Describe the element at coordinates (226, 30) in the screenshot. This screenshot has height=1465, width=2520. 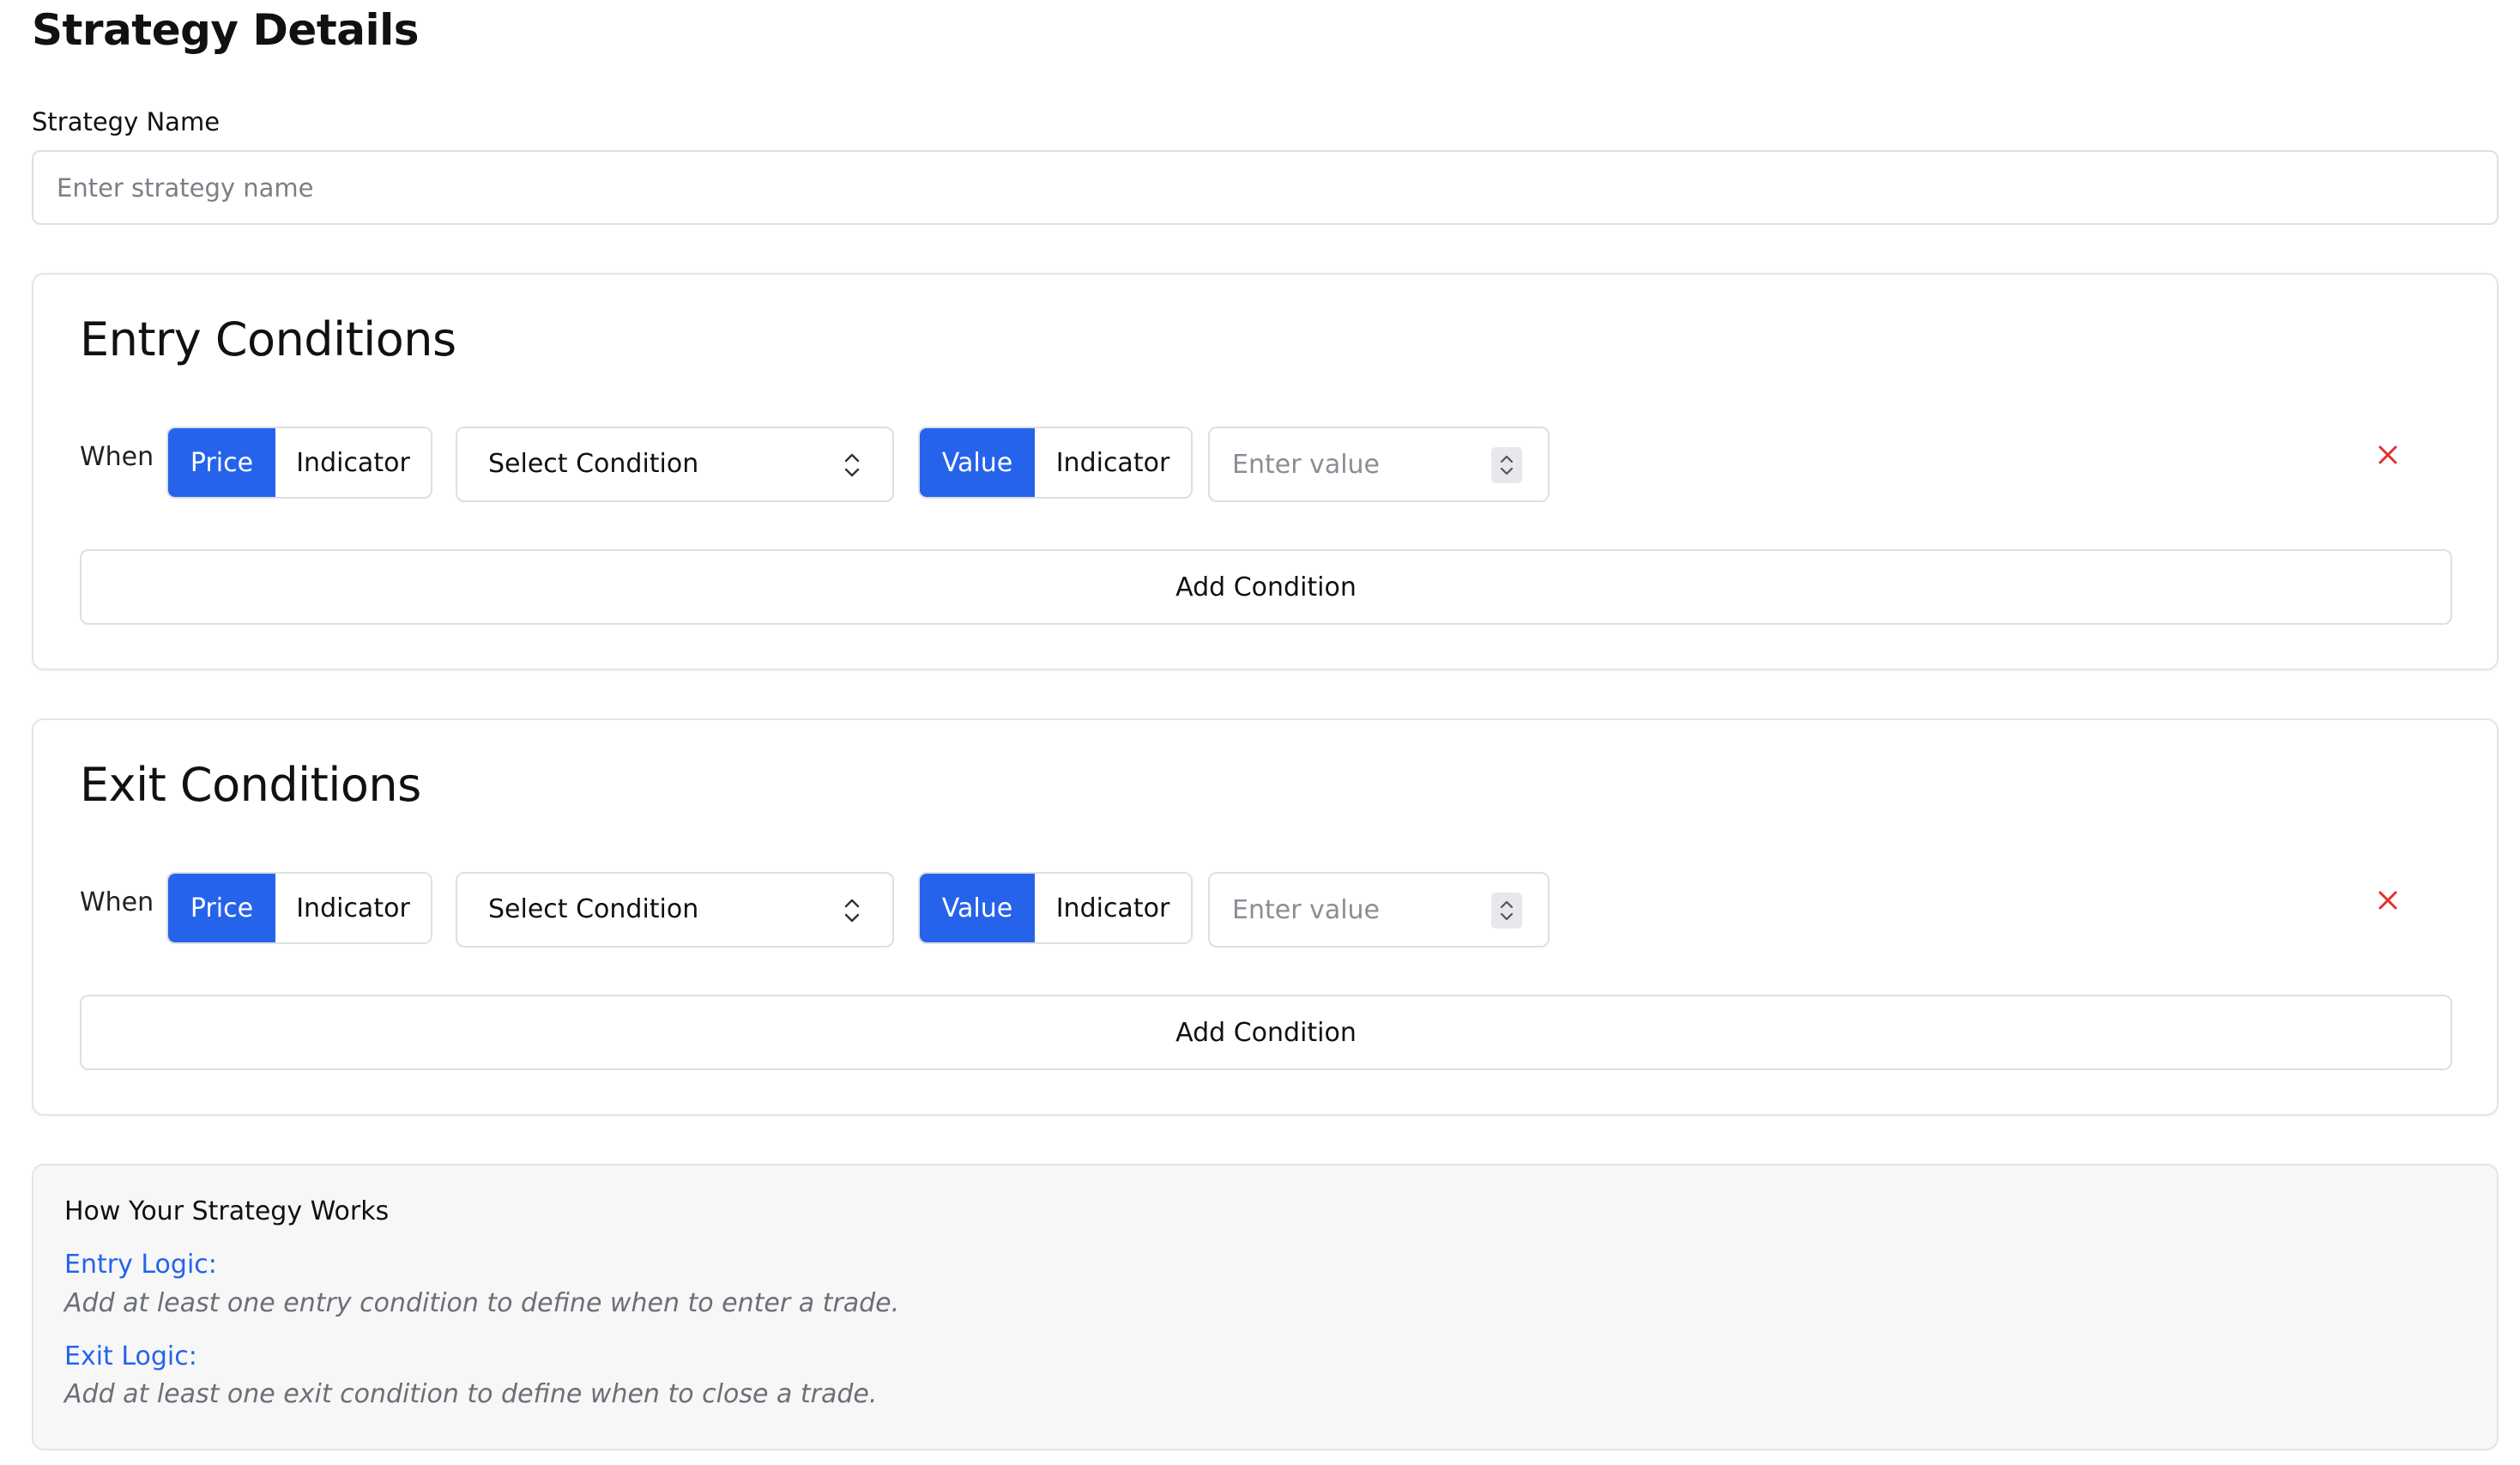
I see `page-title: Strategy Details` at that location.